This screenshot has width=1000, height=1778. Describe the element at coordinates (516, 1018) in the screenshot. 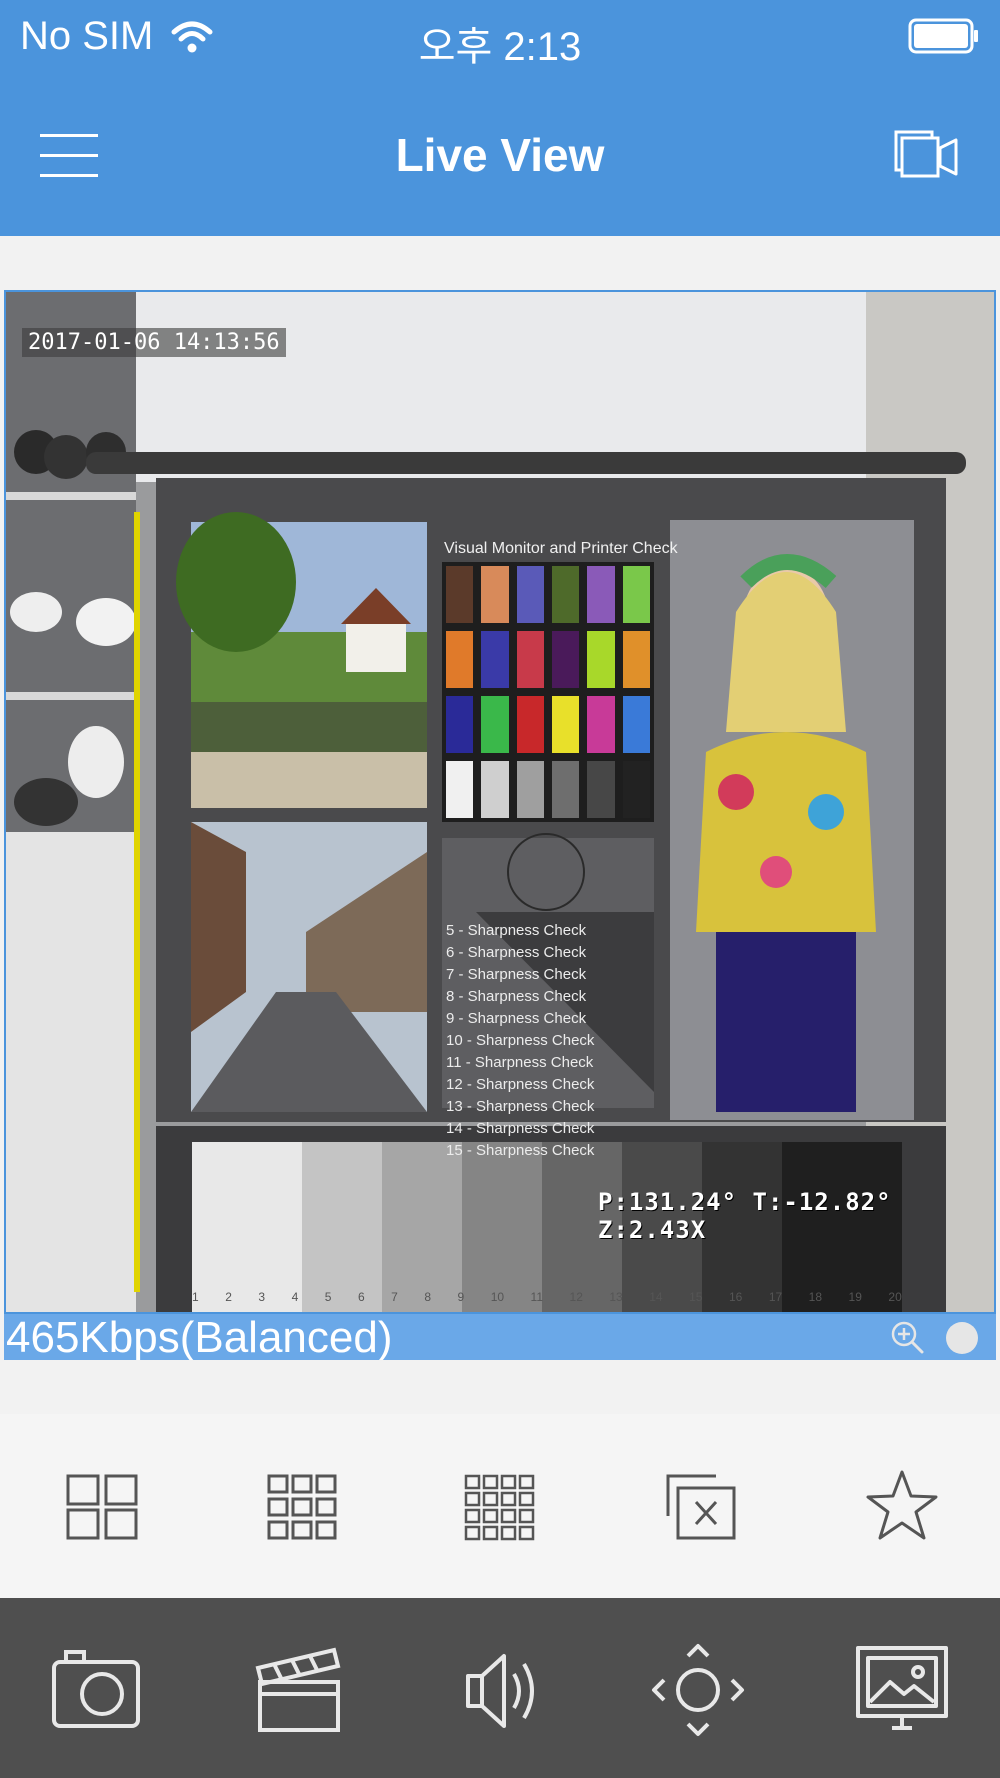

I see `sharpness-item: 9 - Sharpness Check` at that location.